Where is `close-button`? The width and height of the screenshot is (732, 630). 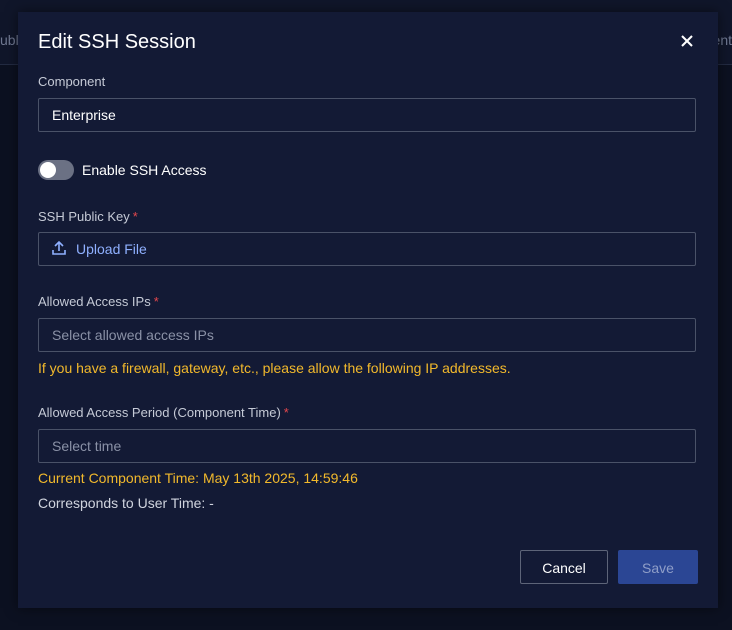 close-button is located at coordinates (687, 41).